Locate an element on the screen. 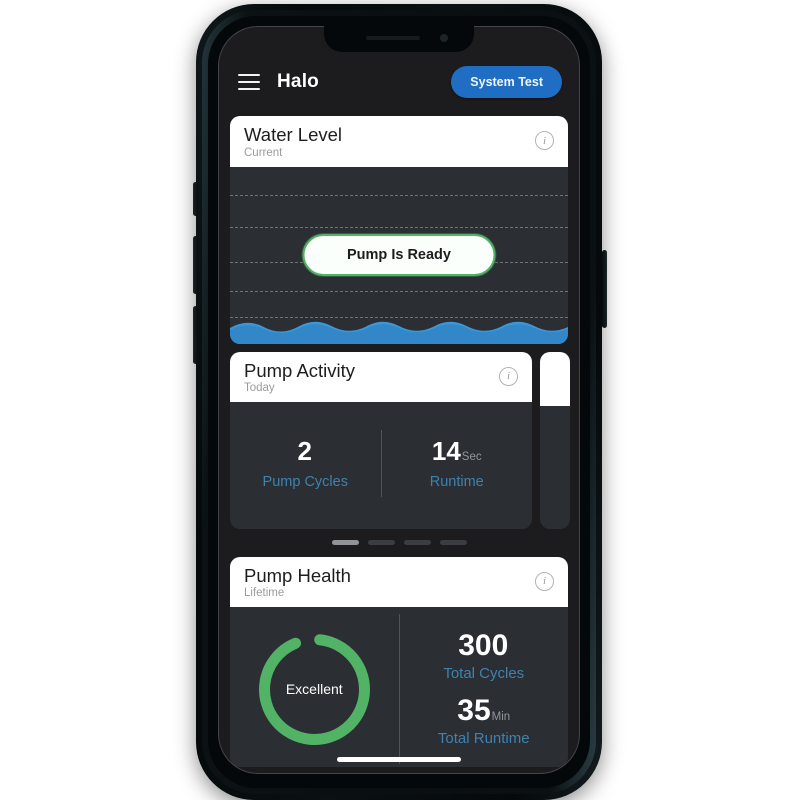 The image size is (800, 800). water-wave-graphic is located at coordinates (399, 332).